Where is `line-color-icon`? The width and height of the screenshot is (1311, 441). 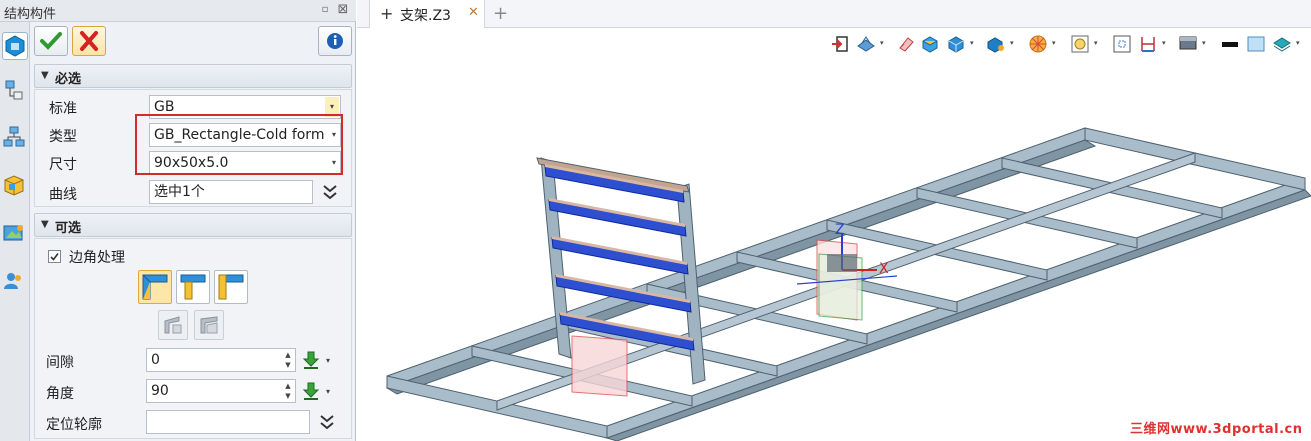 line-color-icon is located at coordinates (1230, 44).